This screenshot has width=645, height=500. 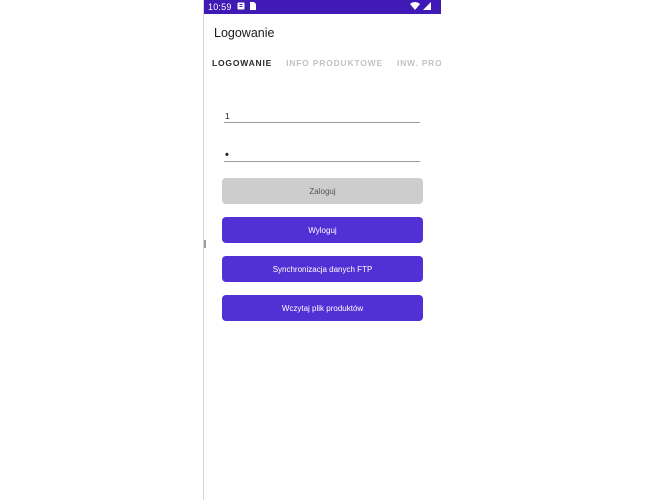 What do you see at coordinates (241, 7) in the screenshot?
I see `notification-icon` at bounding box center [241, 7].